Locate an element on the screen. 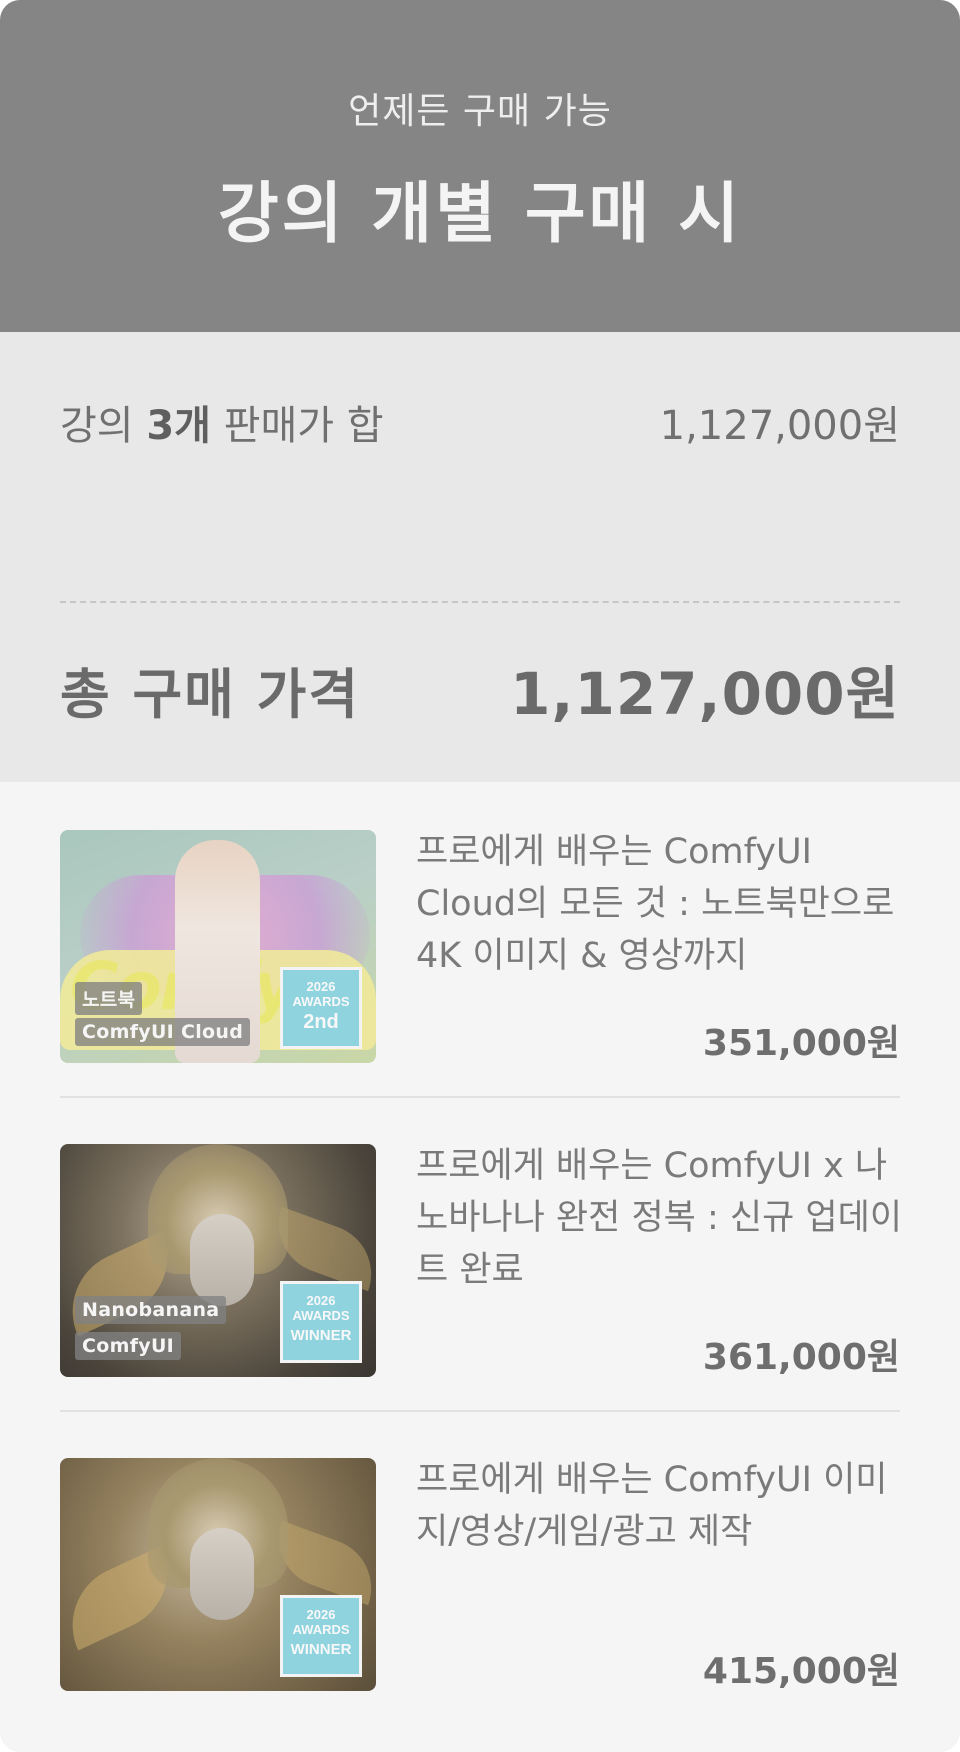 The width and height of the screenshot is (960, 1752). course-thumbnail: Nanobanana ComfyUI 2026 AWARDS WINNER is located at coordinates (218, 1260).